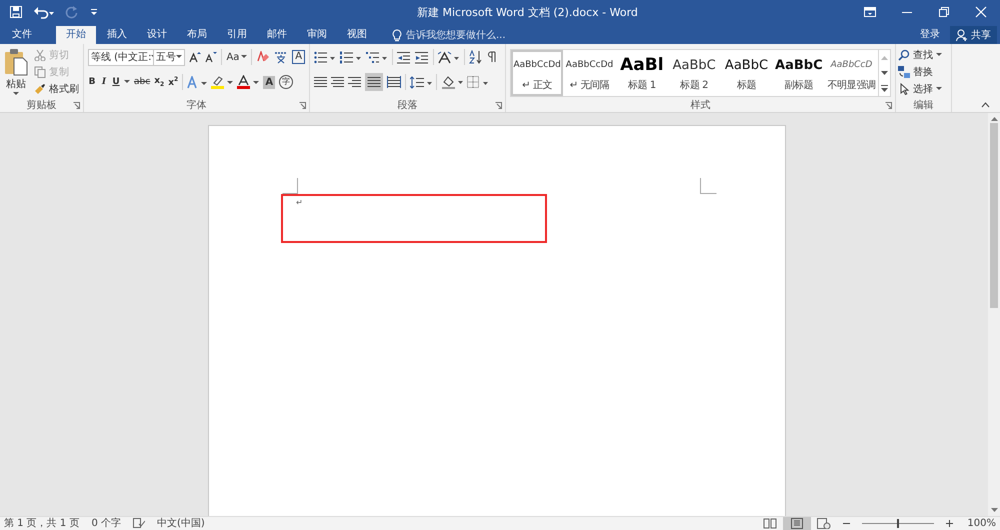 The image size is (1000, 530). I want to click on proofing-icon, so click(139, 523).